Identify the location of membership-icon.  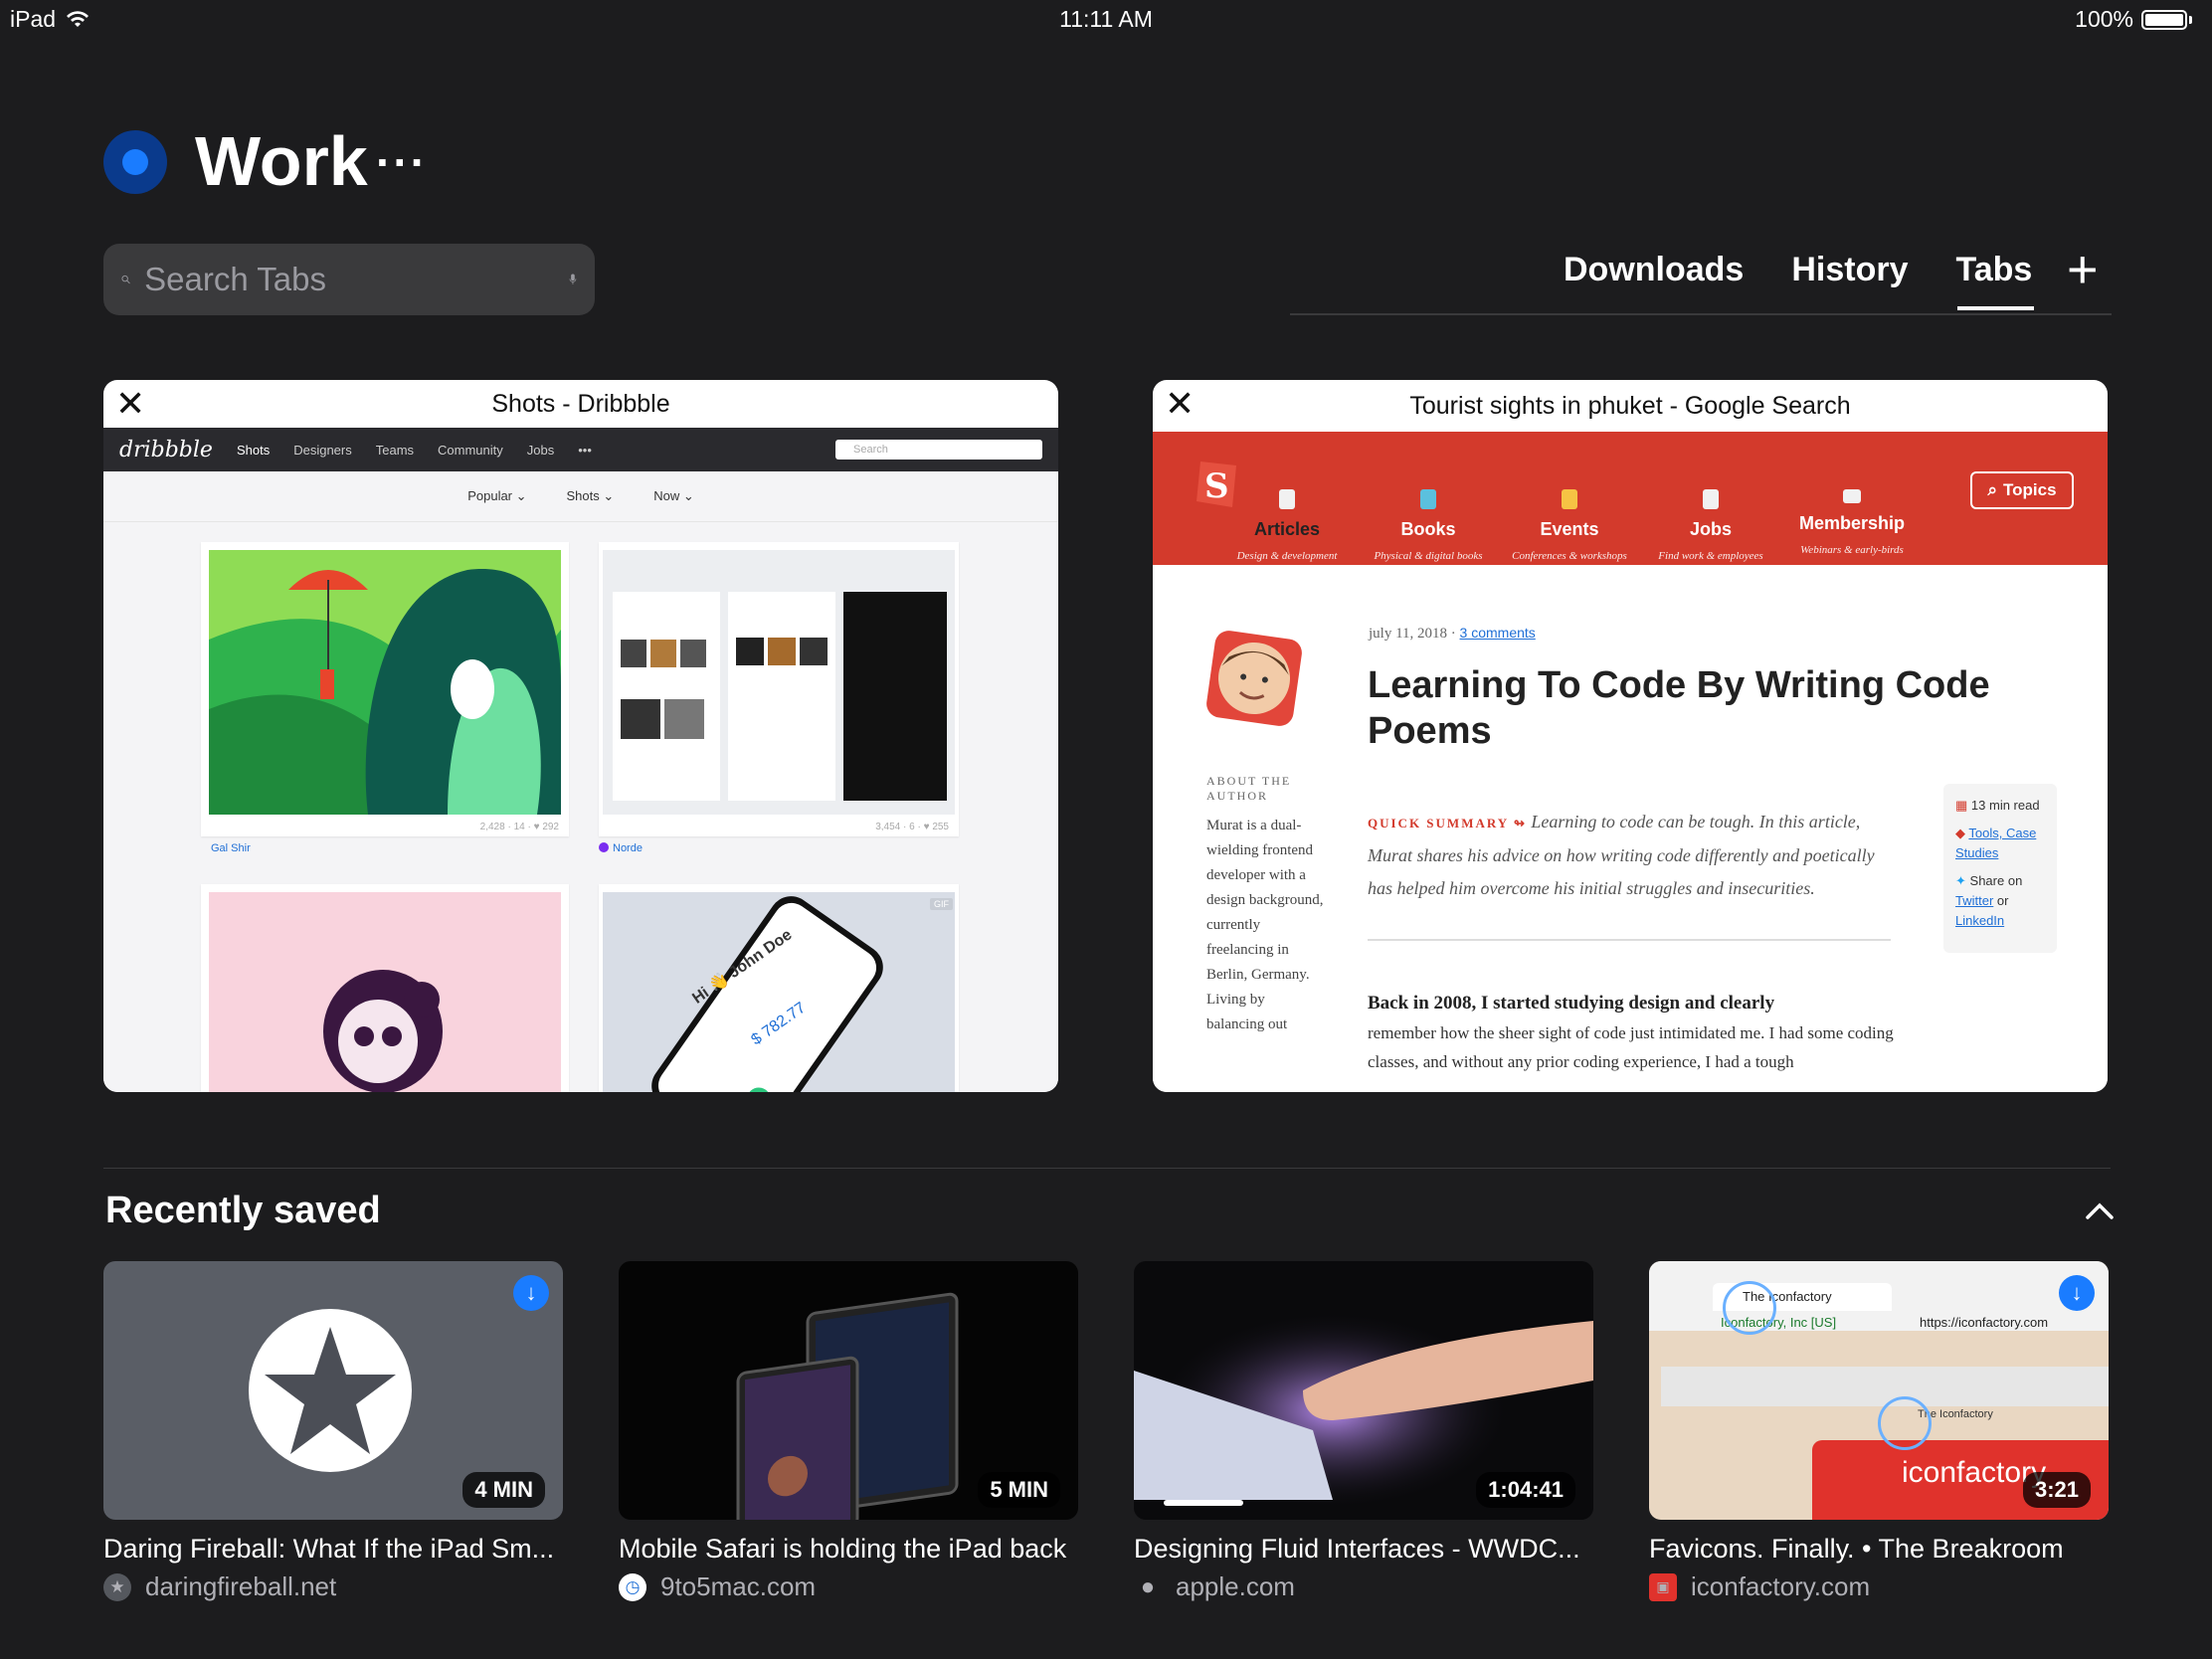
(1852, 496).